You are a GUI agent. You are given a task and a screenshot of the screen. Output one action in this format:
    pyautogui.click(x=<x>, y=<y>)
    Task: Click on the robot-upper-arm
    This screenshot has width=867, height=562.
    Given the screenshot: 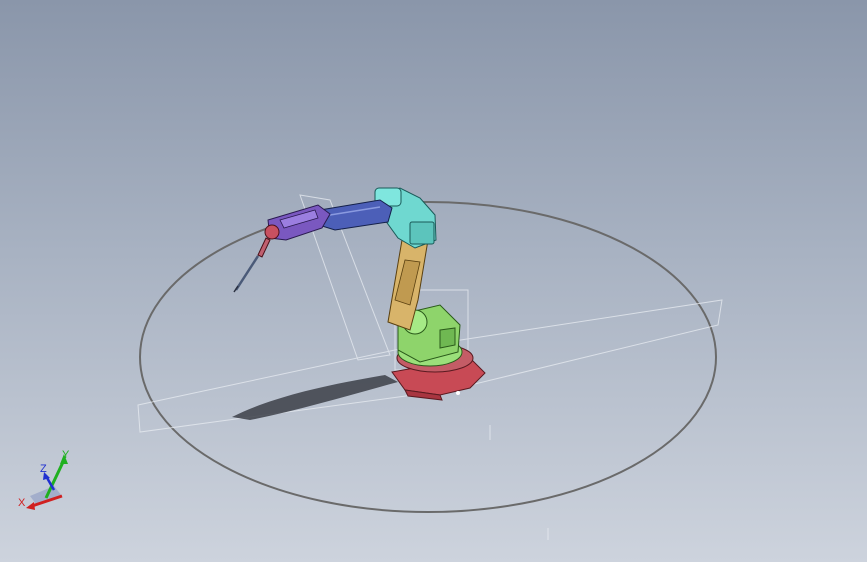 What is the action you would take?
    pyautogui.click(x=356, y=215)
    